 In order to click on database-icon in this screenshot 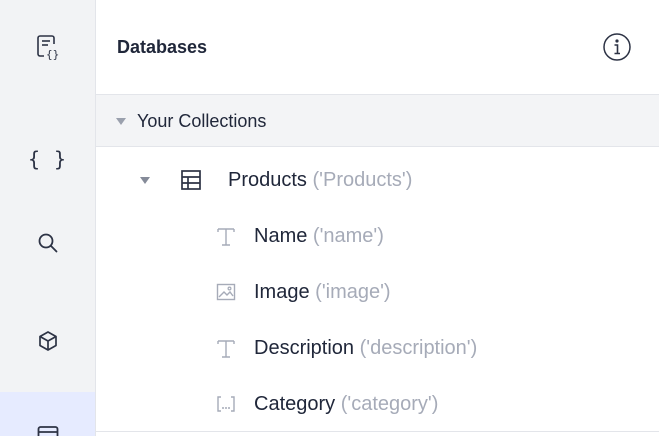, I will do `click(47, 431)`.